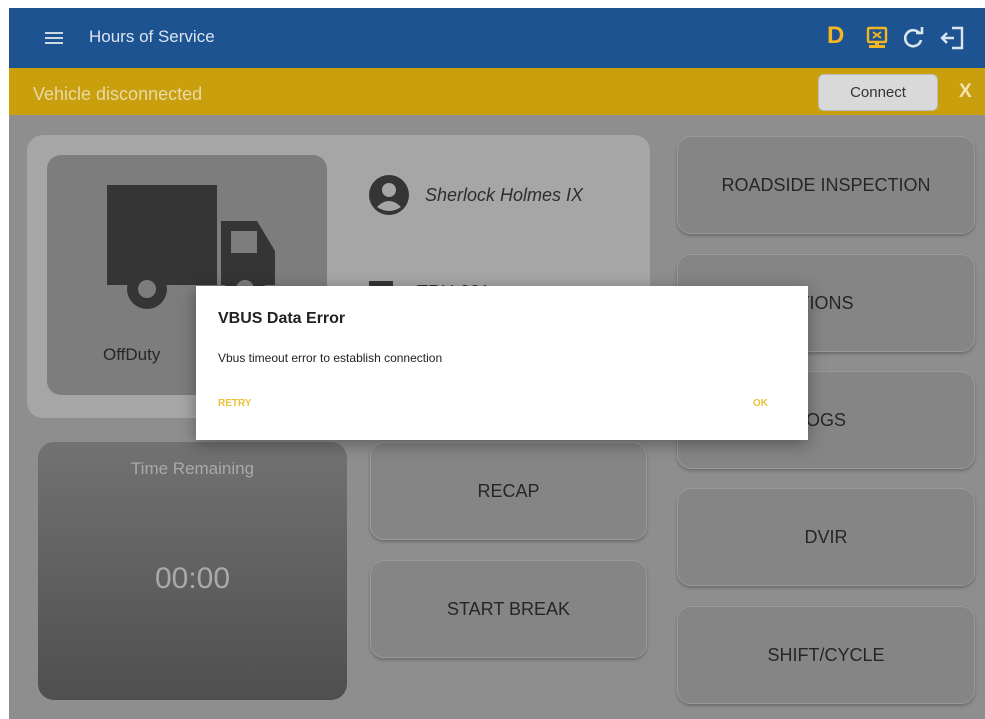 This screenshot has width=985, height=719. I want to click on driver-row: Sherlock Holmes IX, so click(476, 195).